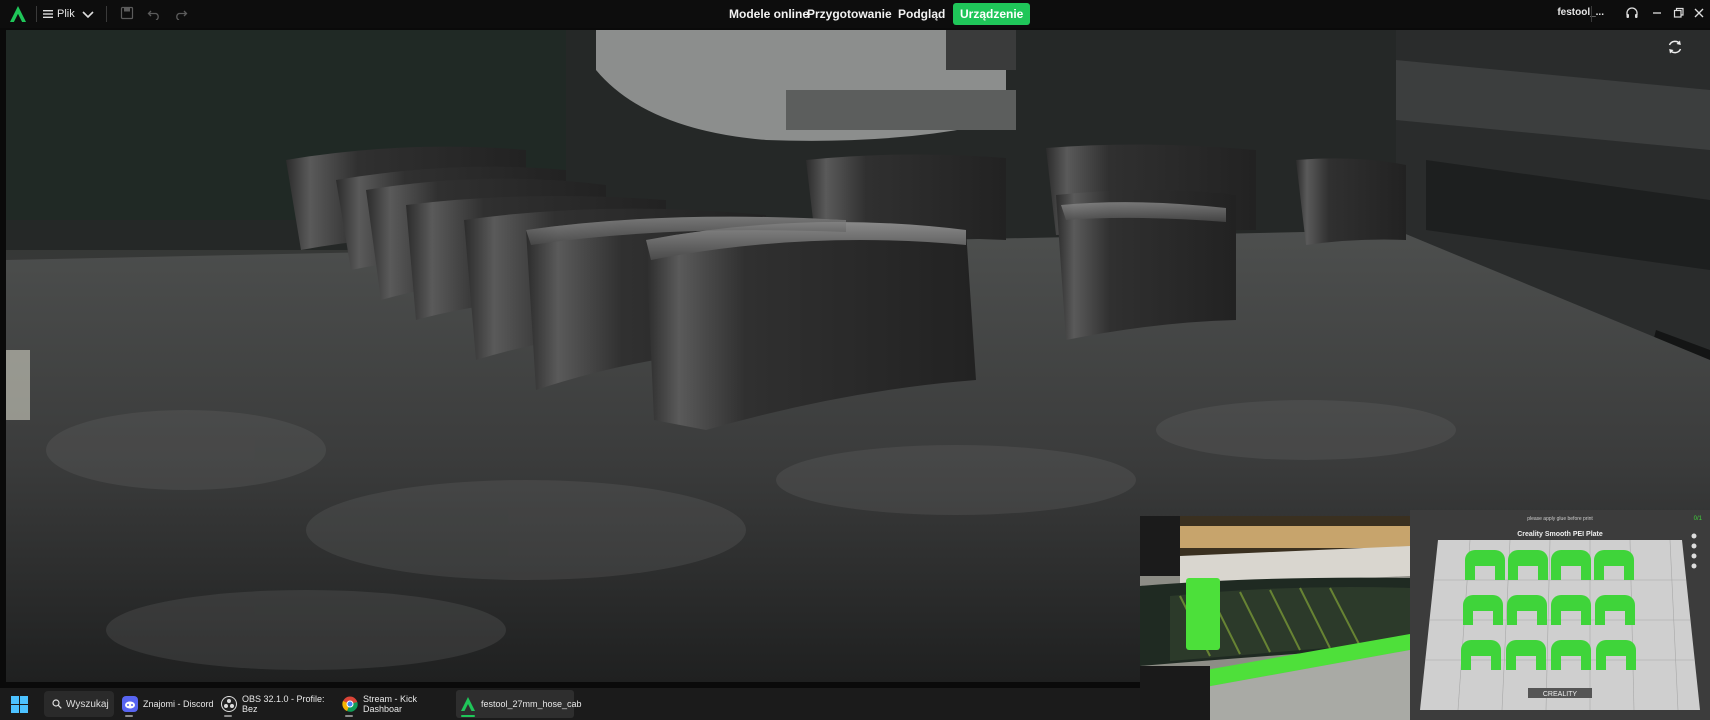 The image size is (1710, 720). What do you see at coordinates (19, 704) in the screenshot?
I see `windows-start-icon` at bounding box center [19, 704].